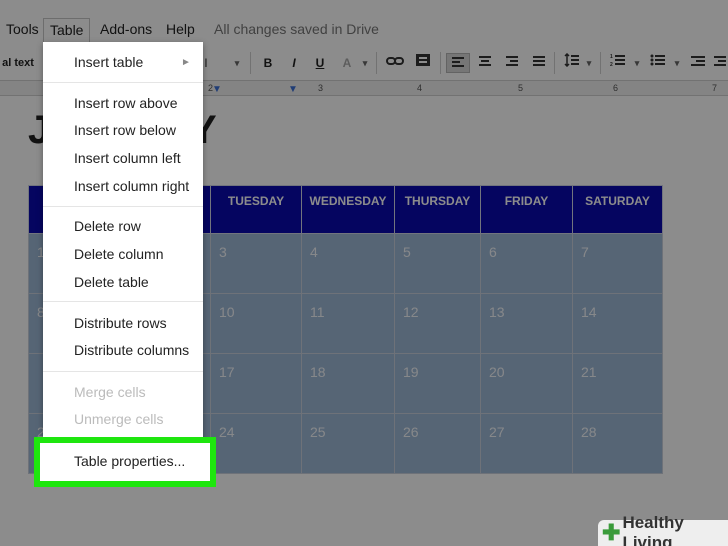  Describe the element at coordinates (256, 209) in the screenshot. I see `table-header-cell: TUESDAY` at that location.